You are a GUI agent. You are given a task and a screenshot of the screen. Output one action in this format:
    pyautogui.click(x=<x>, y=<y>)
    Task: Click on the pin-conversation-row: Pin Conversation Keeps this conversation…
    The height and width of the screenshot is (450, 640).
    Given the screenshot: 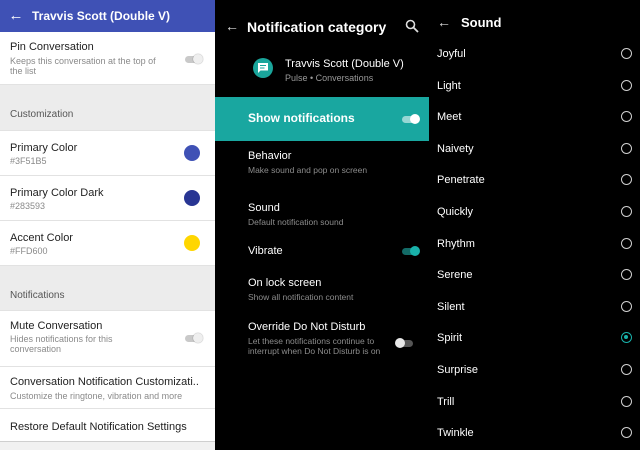 What is the action you would take?
    pyautogui.click(x=107, y=58)
    